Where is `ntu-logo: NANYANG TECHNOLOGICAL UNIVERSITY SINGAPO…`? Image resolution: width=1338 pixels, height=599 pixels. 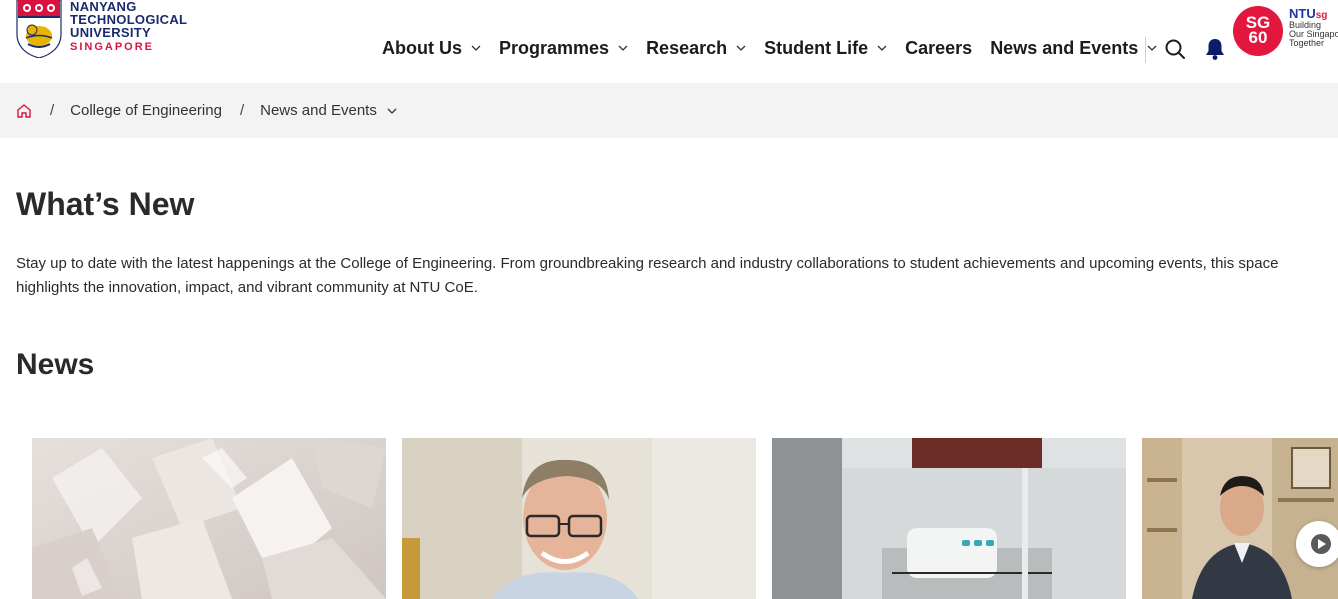
ntu-logo: NANYANG TECHNOLOGICAL UNIVERSITY SINGAPO… is located at coordinates (106, 30).